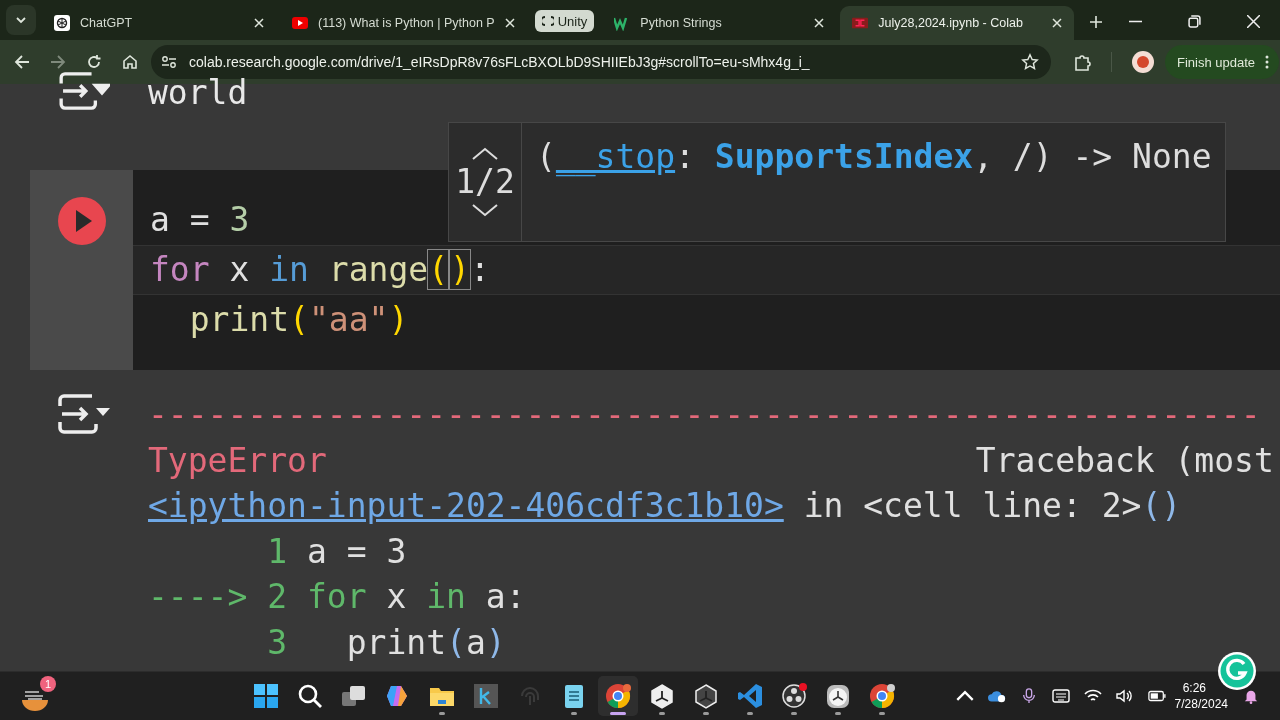 The height and width of the screenshot is (720, 1280). I want to click on plus-icon, so click(1096, 22).